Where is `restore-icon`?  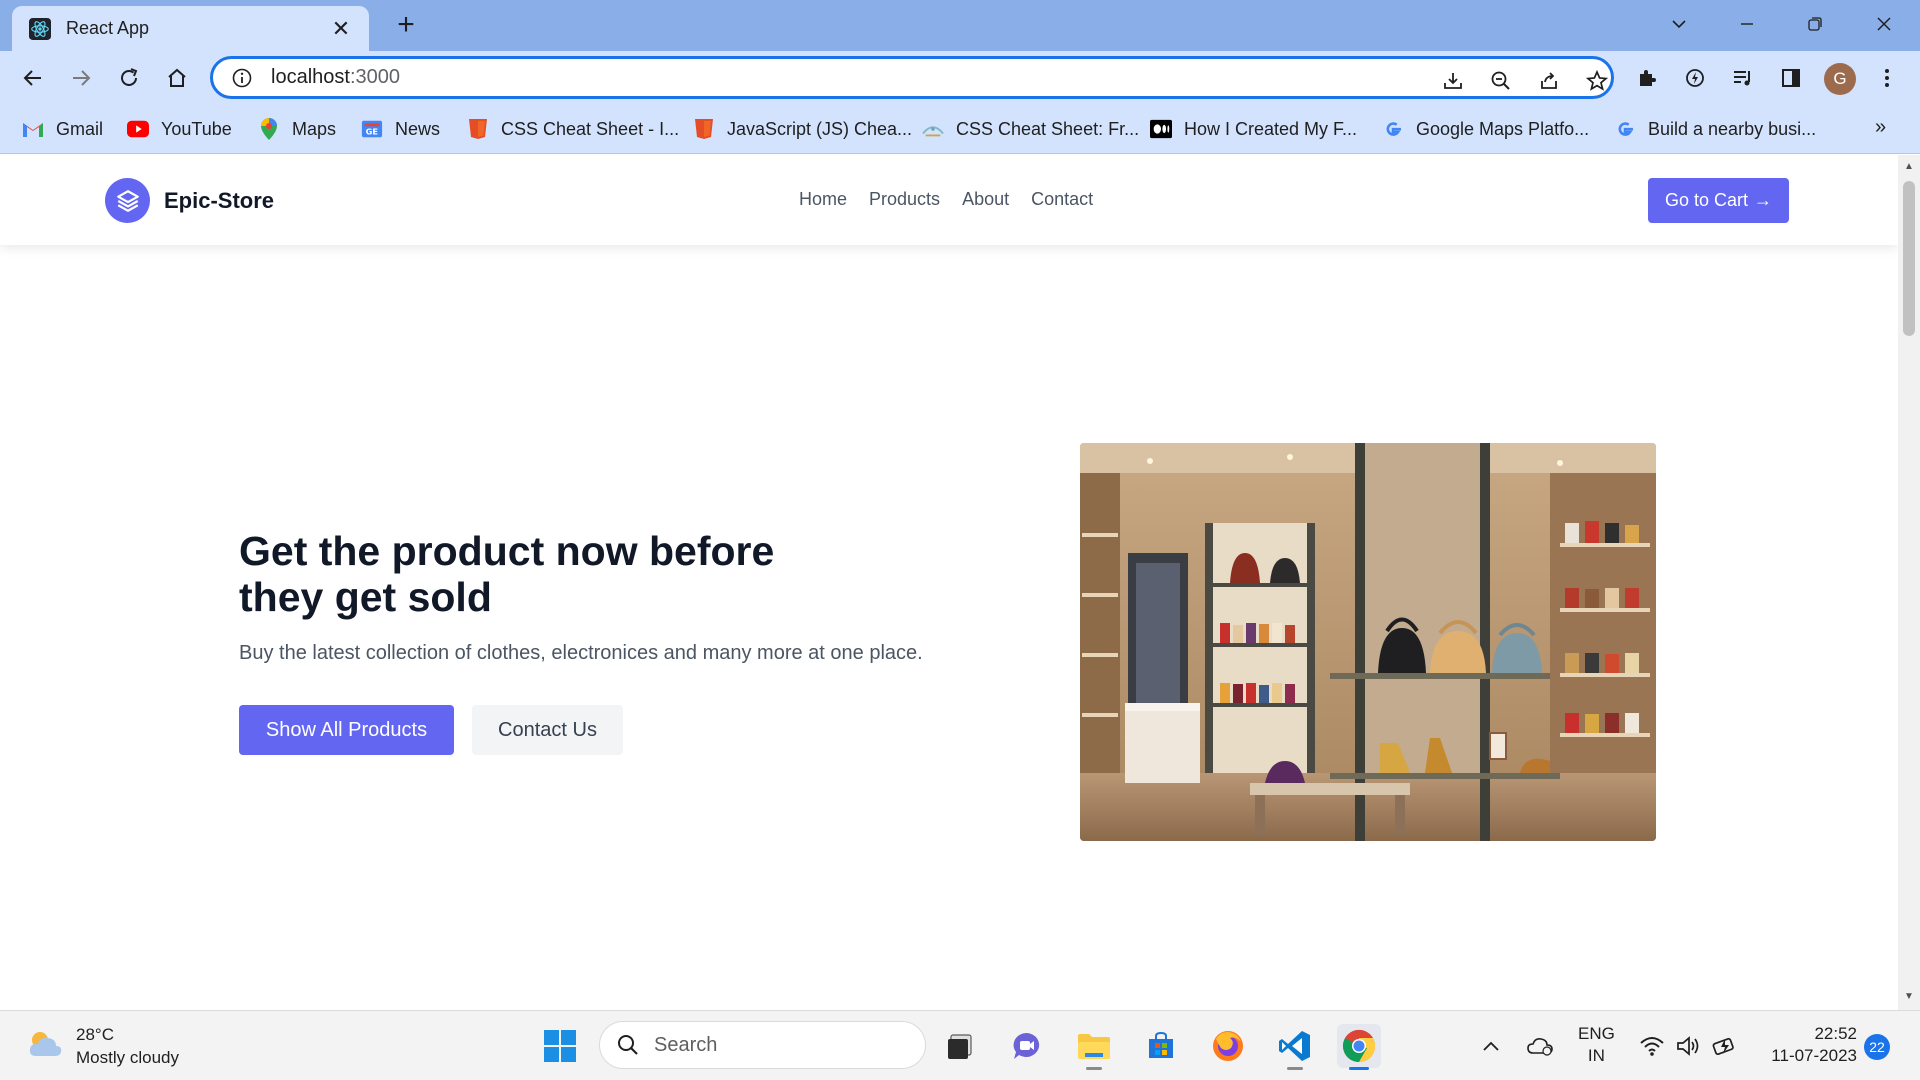
restore-icon is located at coordinates (1815, 24).